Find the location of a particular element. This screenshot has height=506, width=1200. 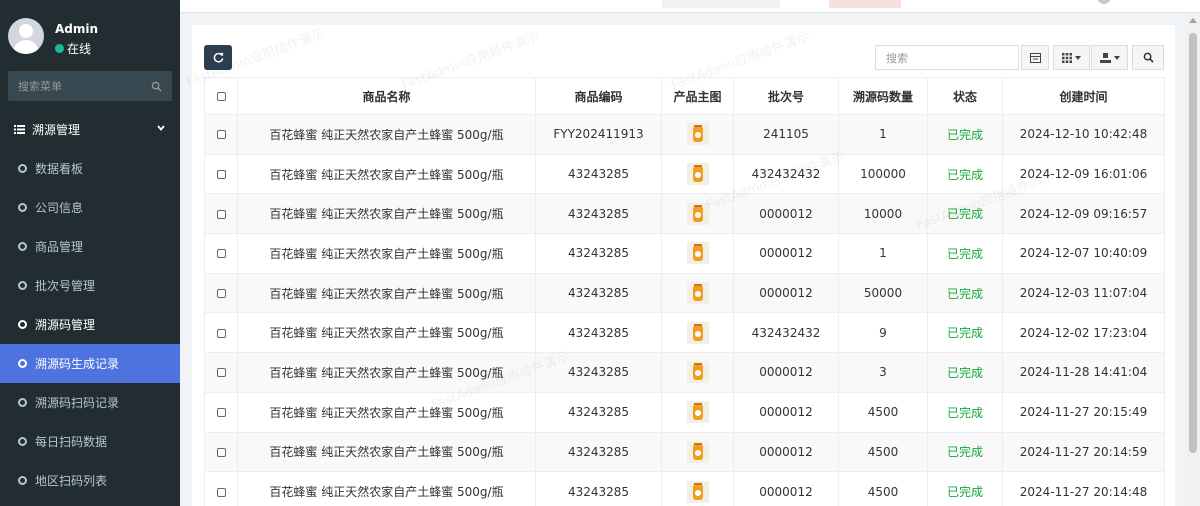

page-scrollbar is located at coordinates (1193, 259).